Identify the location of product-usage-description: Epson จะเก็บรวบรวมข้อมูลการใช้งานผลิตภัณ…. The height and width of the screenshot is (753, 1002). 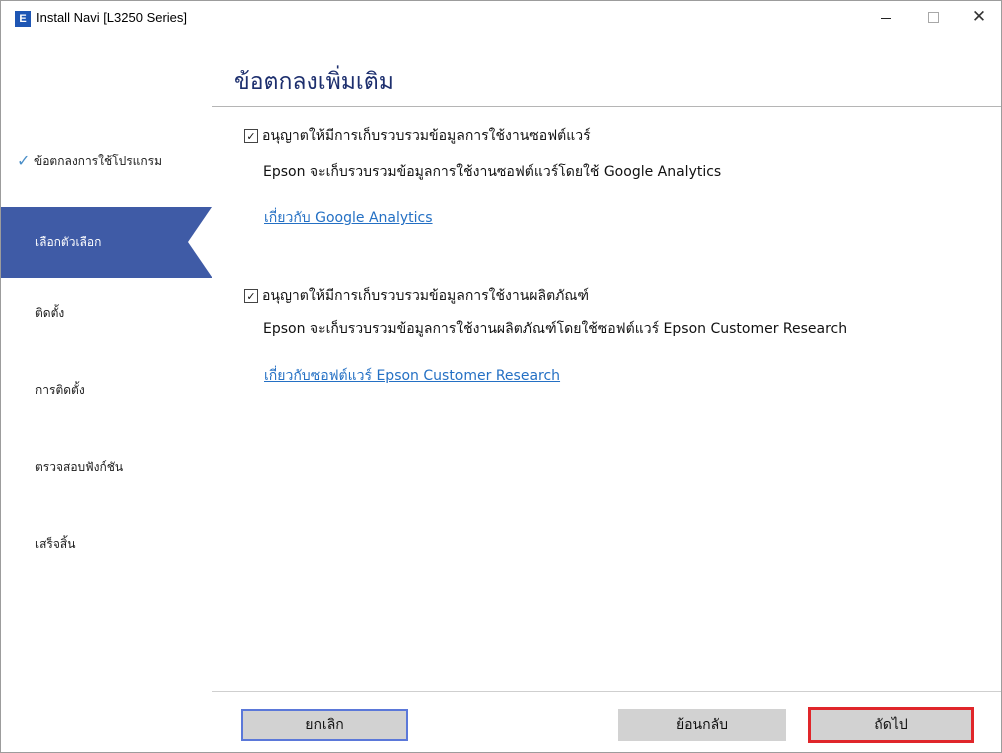
(555, 329).